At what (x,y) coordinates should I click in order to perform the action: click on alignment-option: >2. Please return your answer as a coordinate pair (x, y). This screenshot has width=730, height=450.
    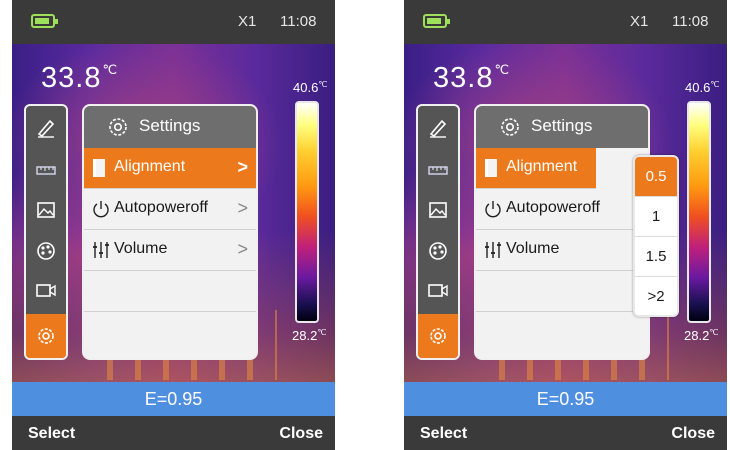
    Looking at the image, I should click on (656, 296).